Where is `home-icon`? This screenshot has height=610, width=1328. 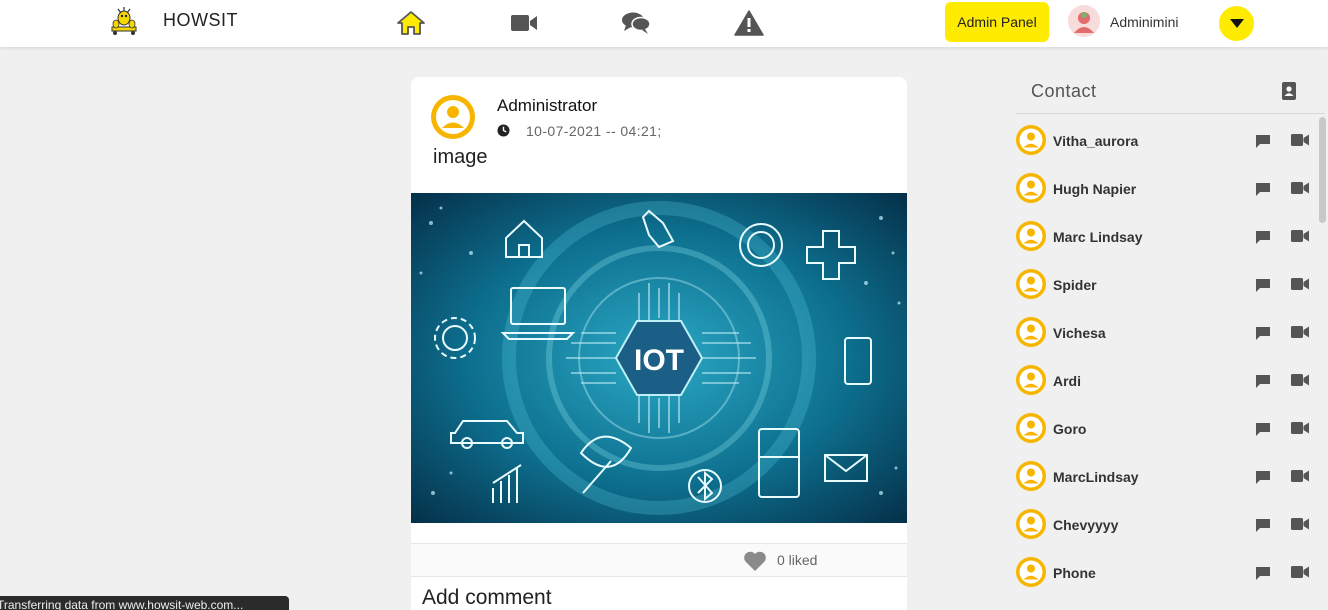
home-icon is located at coordinates (411, 23).